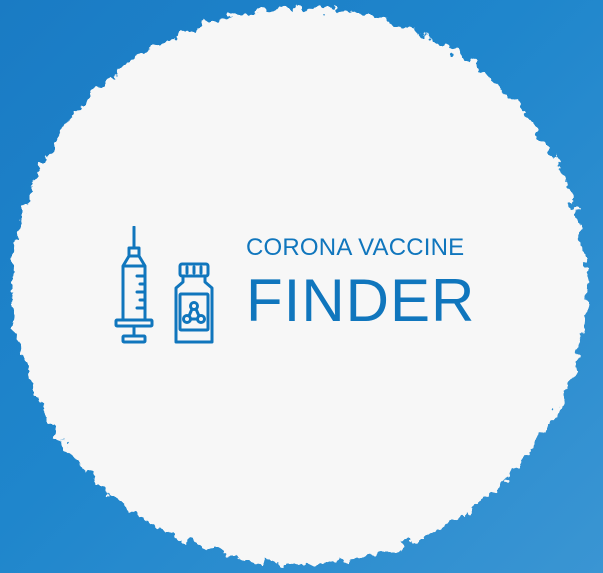 This screenshot has height=573, width=603. What do you see at coordinates (134, 285) in the screenshot?
I see `syringe-icon` at bounding box center [134, 285].